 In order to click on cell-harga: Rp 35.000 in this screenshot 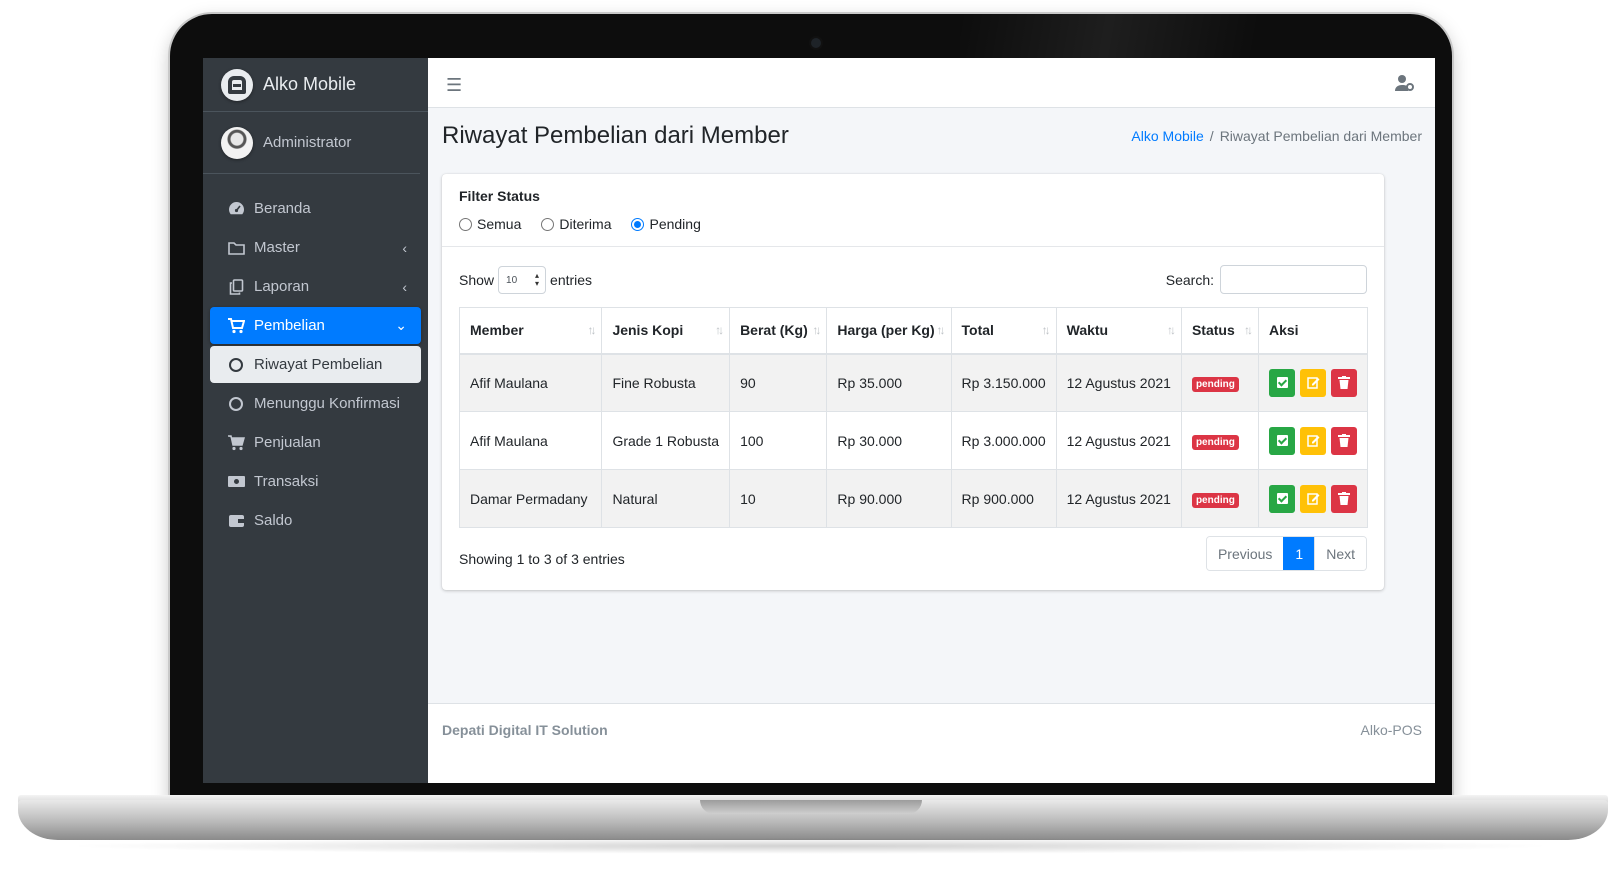, I will do `click(889, 382)`.